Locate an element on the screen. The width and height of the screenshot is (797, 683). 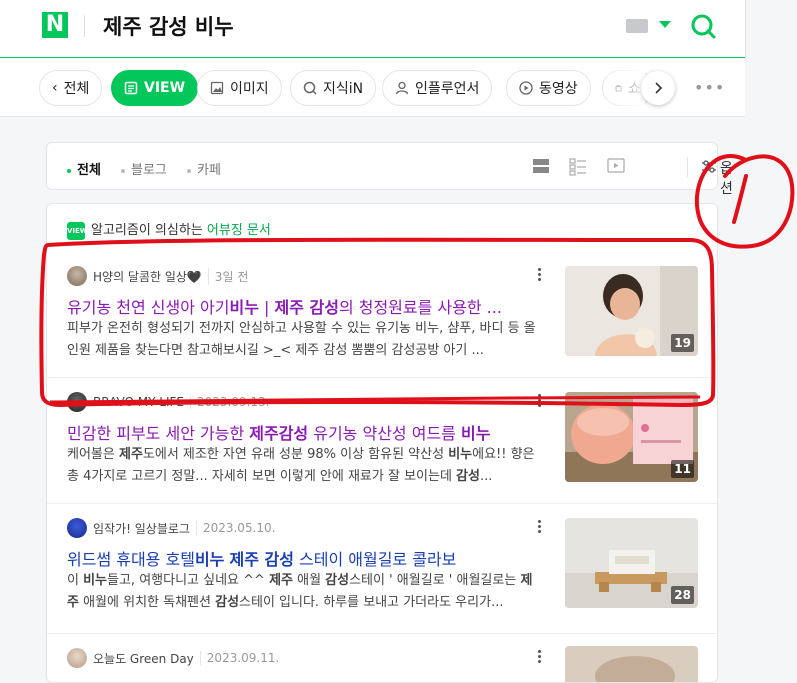
abuse-notice: VIEW 알고리즘이 의심하는 어뷰징 문서 is located at coordinates (169, 229).